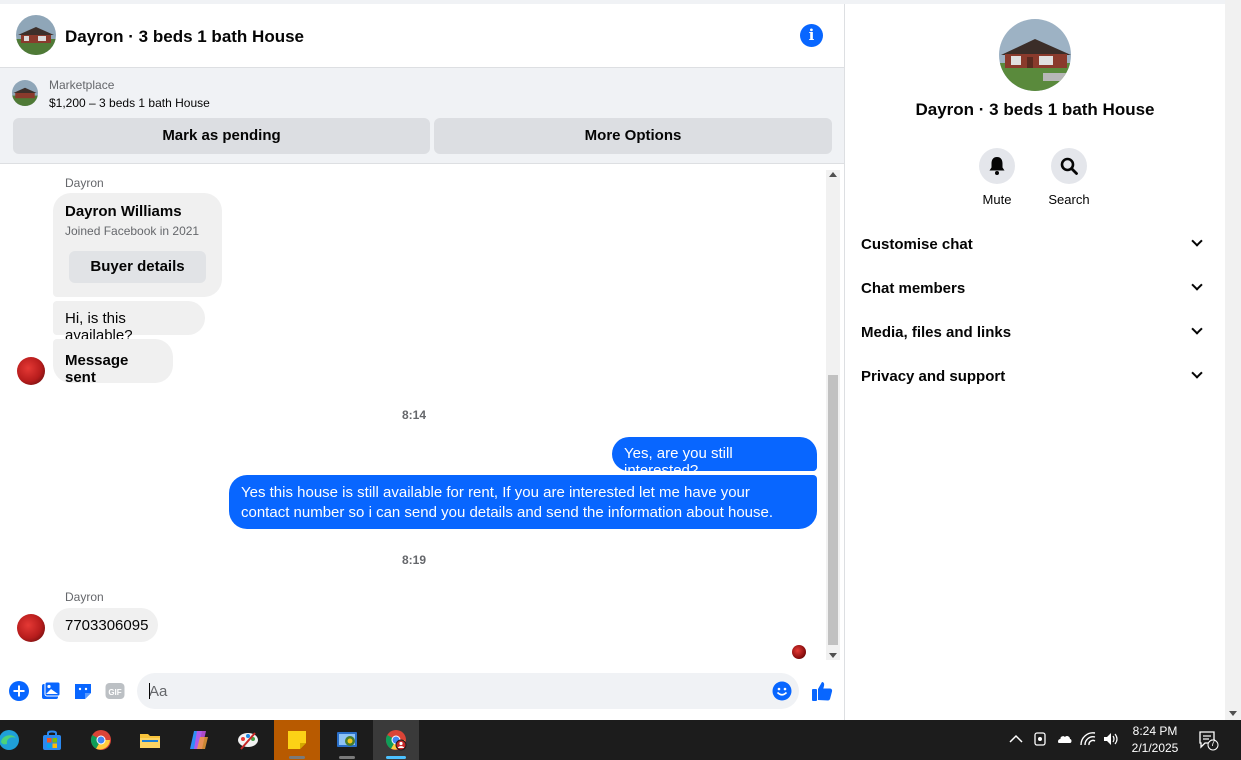 This screenshot has height=760, width=1241. I want to click on paint-icon, so click(248, 741).